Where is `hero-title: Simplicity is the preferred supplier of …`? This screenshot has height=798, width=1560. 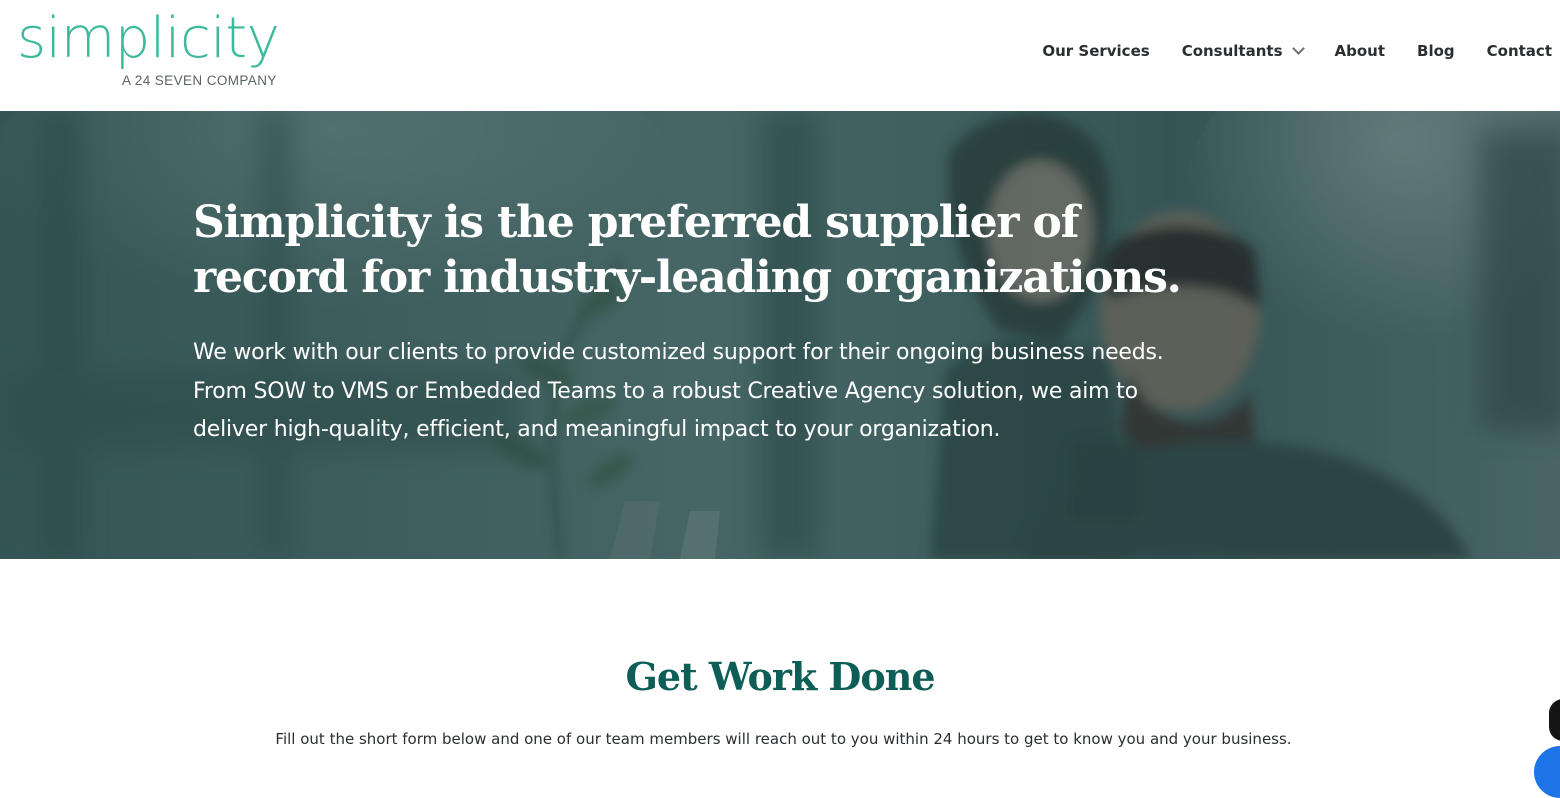 hero-title: Simplicity is the preferred supplier of … is located at coordinates (687, 250).